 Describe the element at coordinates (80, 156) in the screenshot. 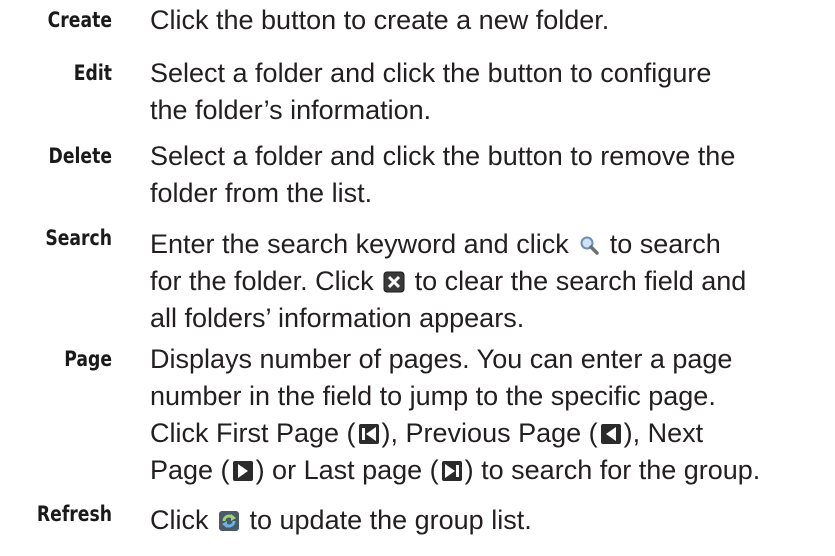

I see `term-delete: Delete` at that location.